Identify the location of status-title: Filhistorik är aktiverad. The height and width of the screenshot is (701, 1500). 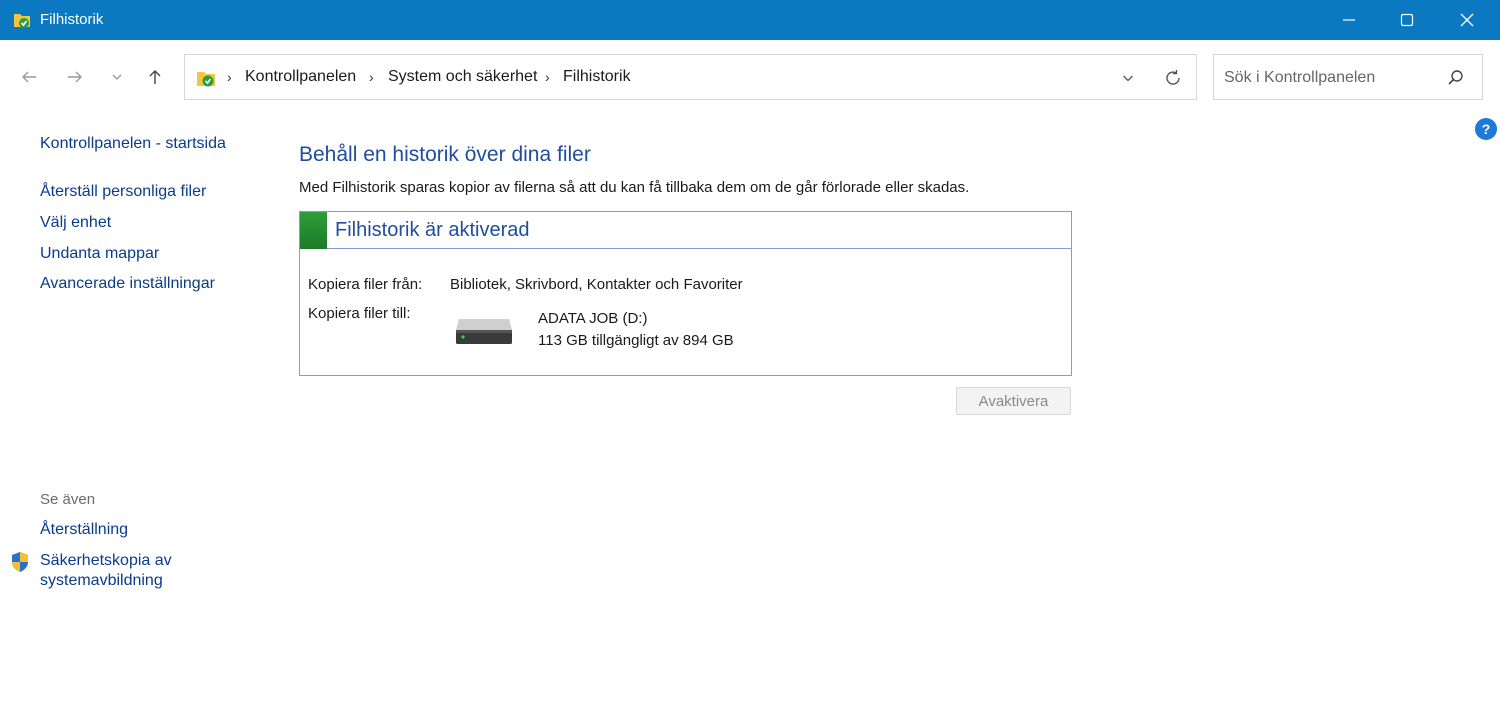
(432, 230).